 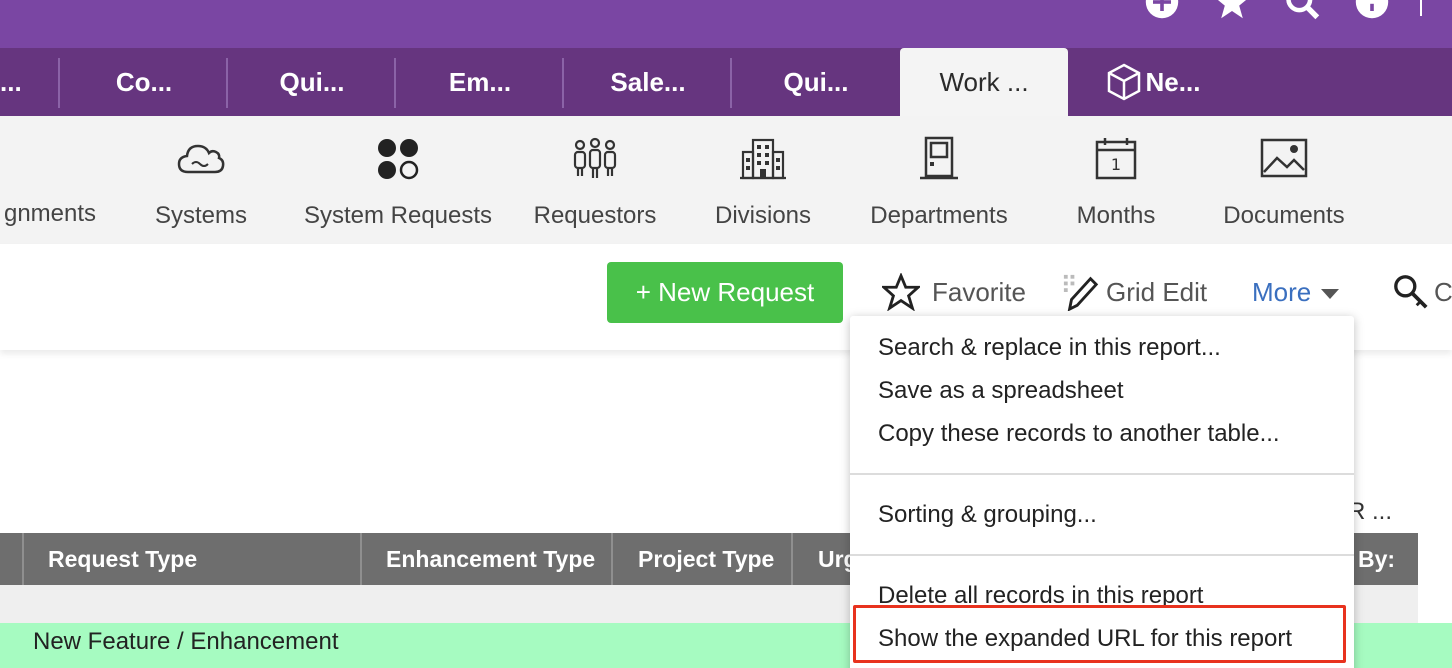 I want to click on customize-button: C, so click(x=1422, y=292).